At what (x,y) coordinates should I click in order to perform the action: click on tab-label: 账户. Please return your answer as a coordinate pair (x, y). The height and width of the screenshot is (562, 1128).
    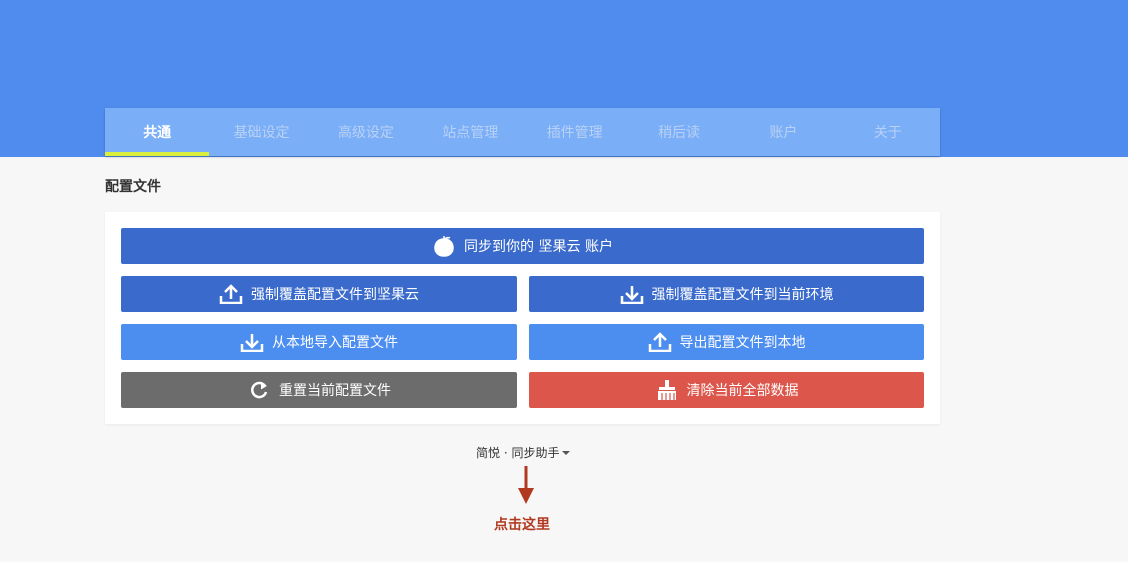
    Looking at the image, I should click on (783, 133).